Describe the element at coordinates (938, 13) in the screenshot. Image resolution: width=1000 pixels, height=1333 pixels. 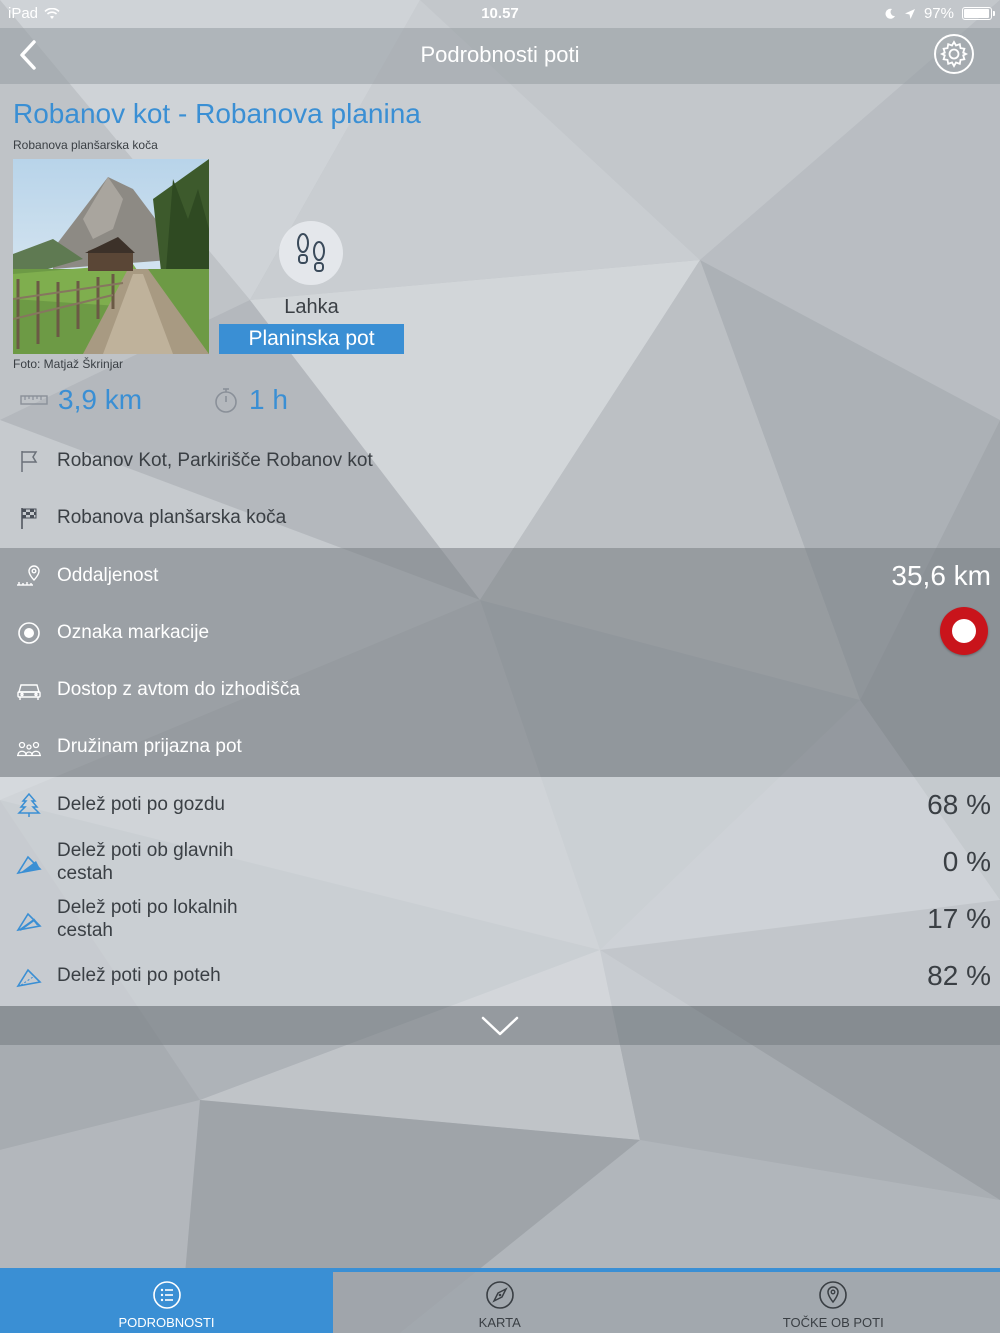
I see `battery-percent: 97%` at that location.